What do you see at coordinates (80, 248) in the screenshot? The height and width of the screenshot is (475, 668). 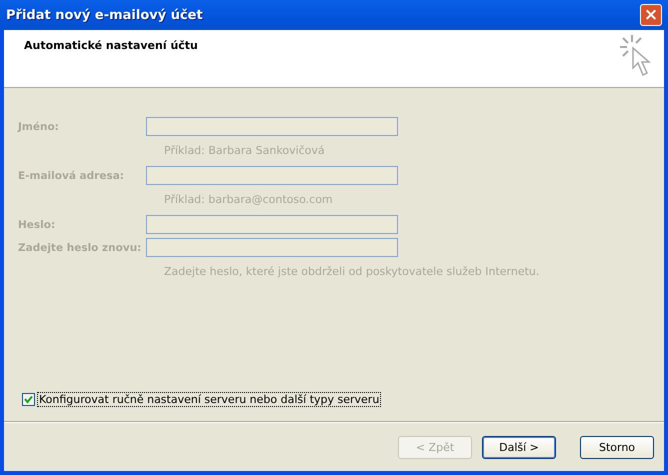 I see `field-label: Zadejte heslo znovu:` at bounding box center [80, 248].